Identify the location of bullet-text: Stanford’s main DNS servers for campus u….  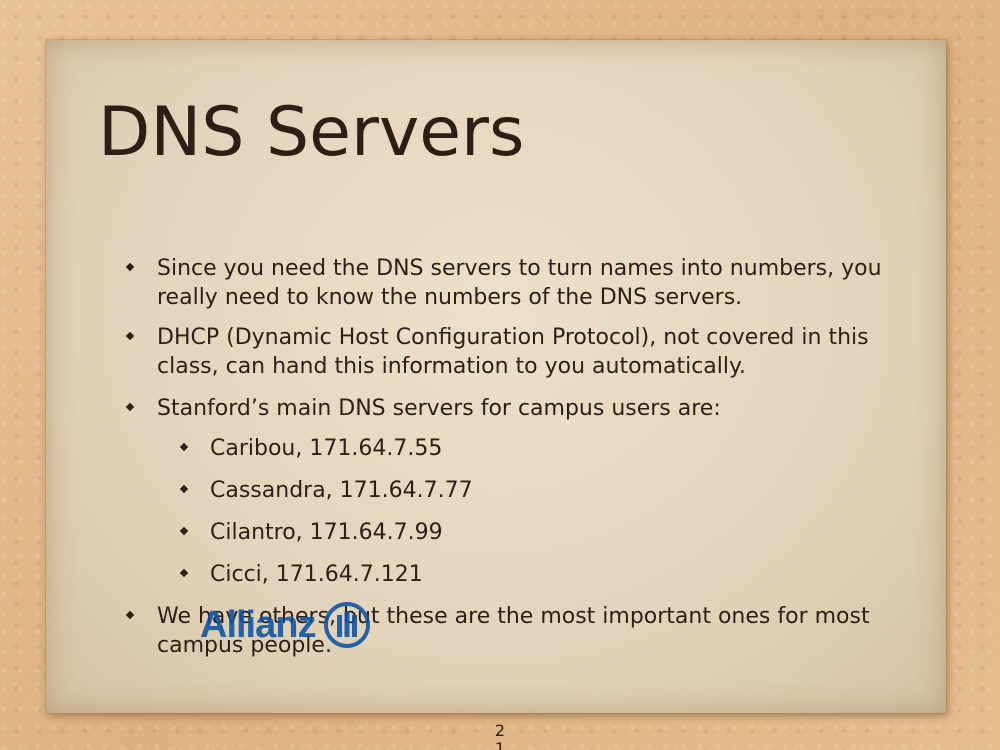
(439, 408).